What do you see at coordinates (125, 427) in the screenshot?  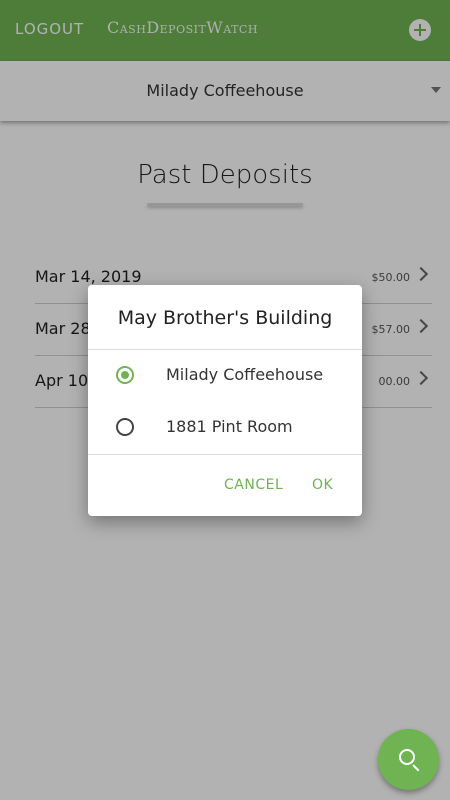 I see `radio-unchecked` at bounding box center [125, 427].